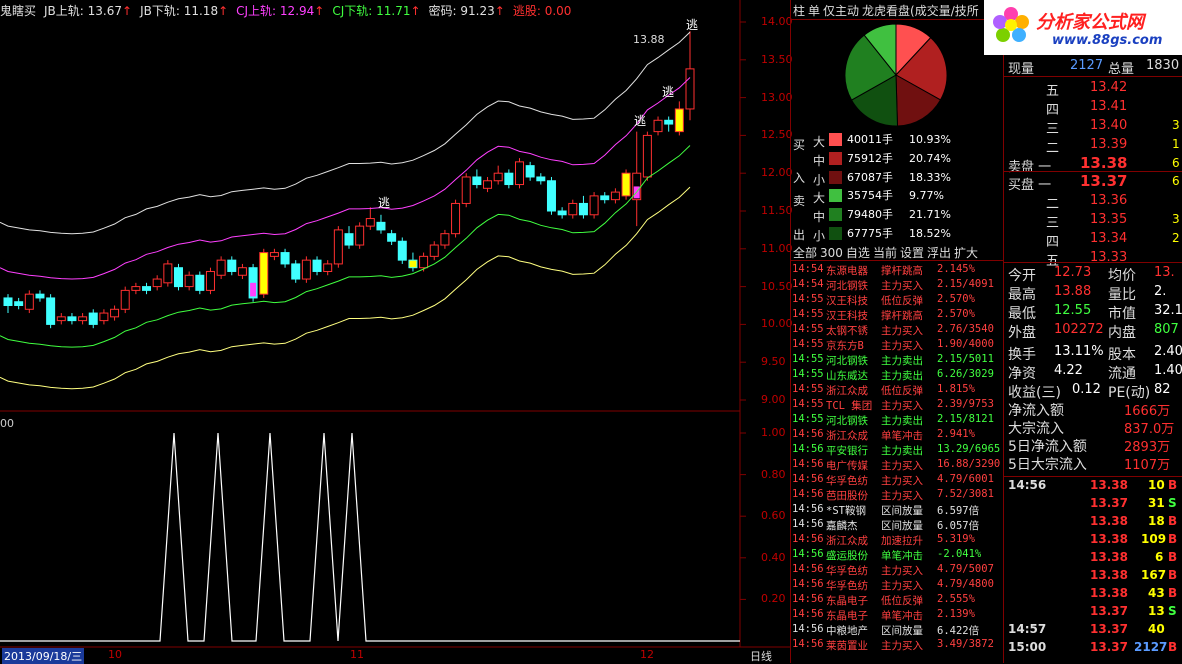 This screenshot has width=1182, height=664. I want to click on radar-trade-row: 14:56 嘉麟杰 区间放量 6.057倍, so click(898, 525).